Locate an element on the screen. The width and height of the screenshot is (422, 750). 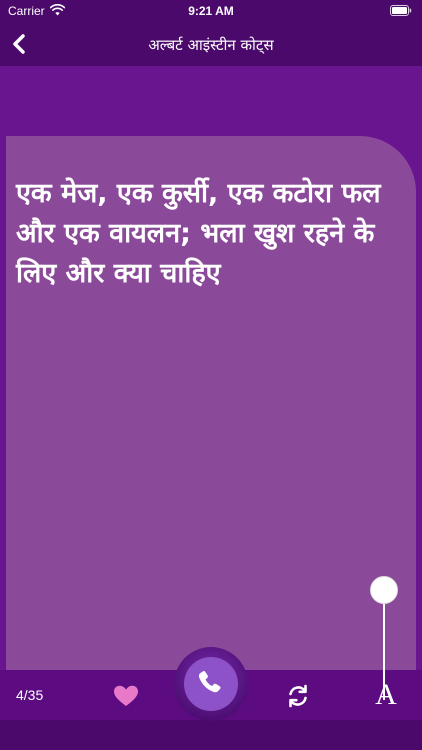
font-size-slider is located at coordinates (384, 639).